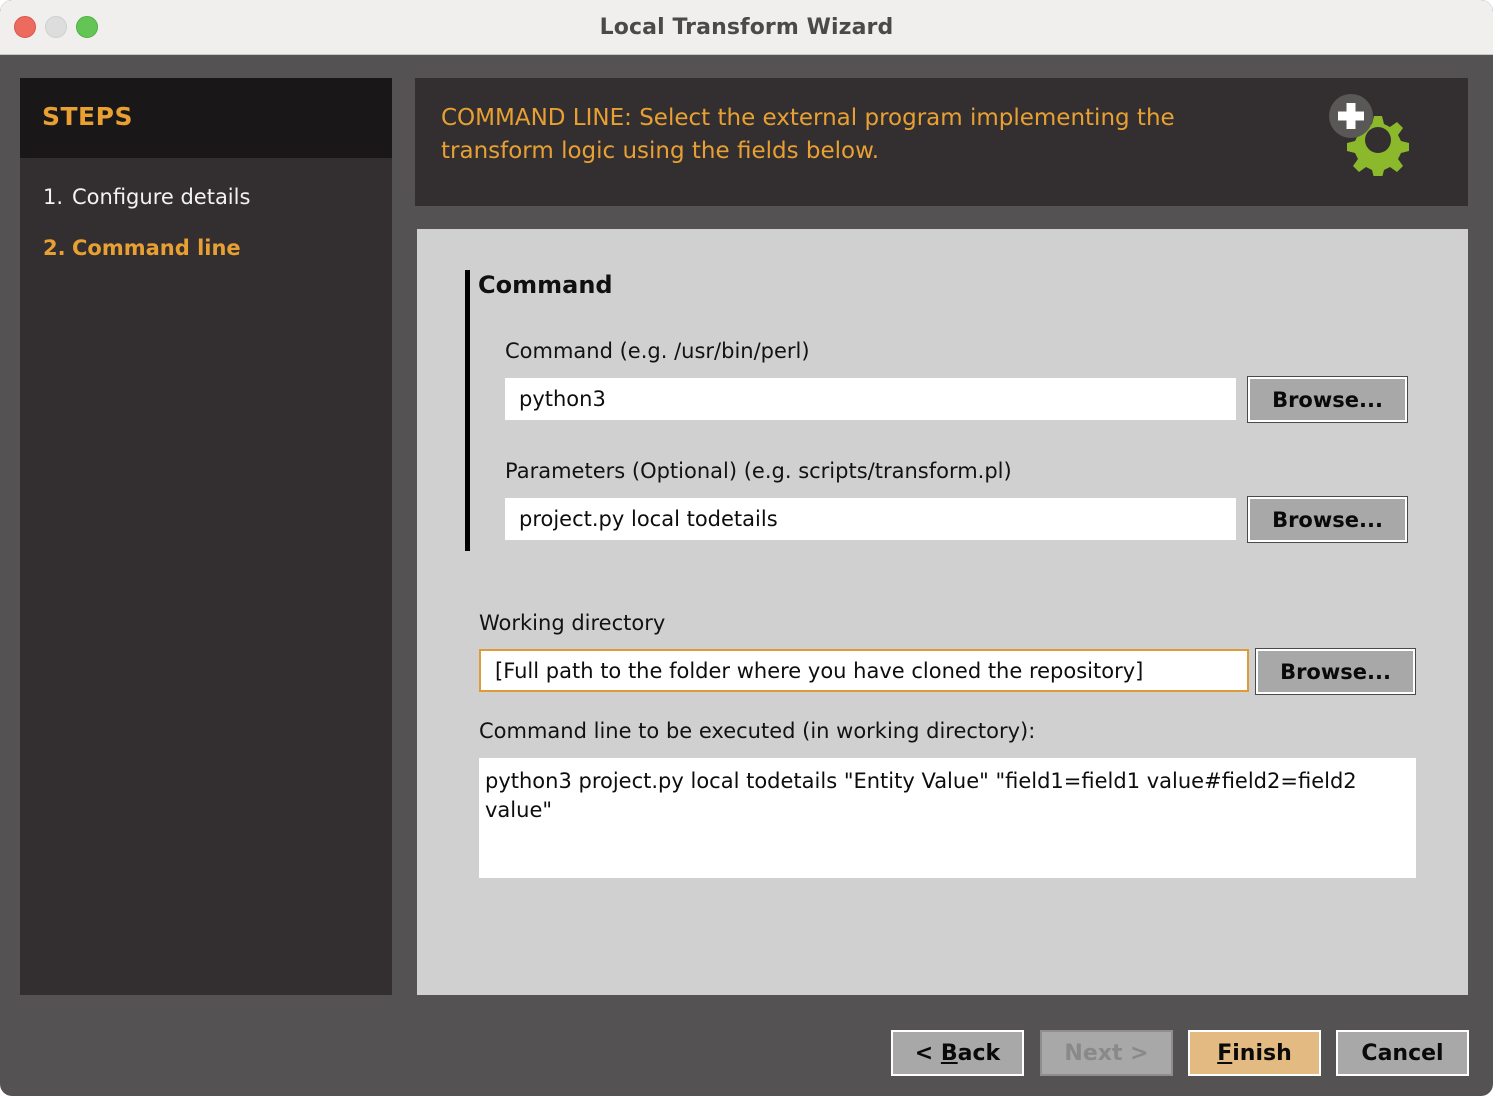 This screenshot has width=1493, height=1096. What do you see at coordinates (870, 519) in the screenshot?
I see `parameters-input` at bounding box center [870, 519].